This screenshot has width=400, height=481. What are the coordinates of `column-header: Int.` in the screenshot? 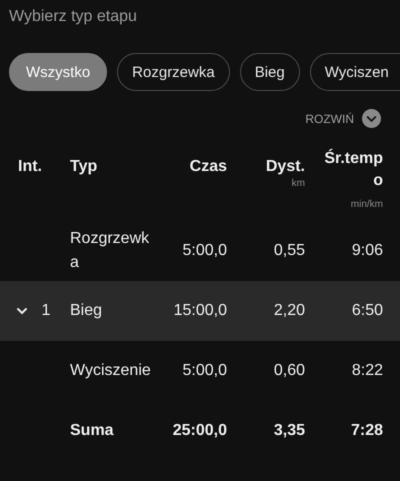 It's located at (30, 167).